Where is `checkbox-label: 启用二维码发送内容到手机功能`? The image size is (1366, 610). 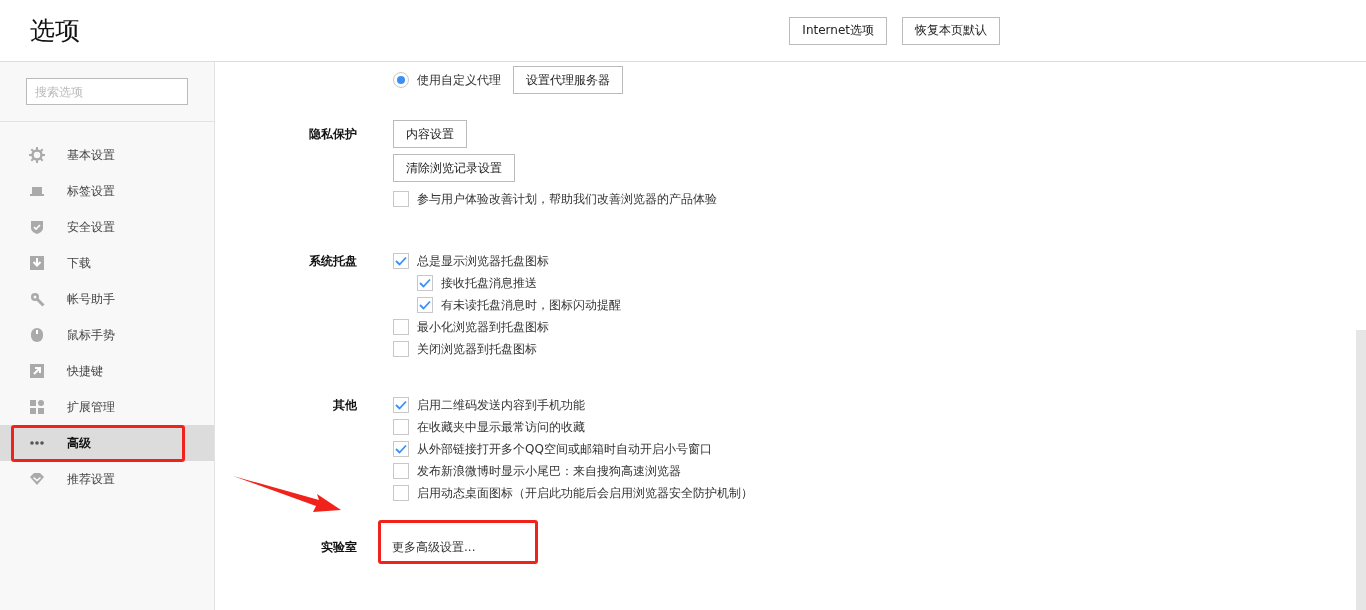 checkbox-label: 启用二维码发送内容到手机功能 is located at coordinates (501, 405).